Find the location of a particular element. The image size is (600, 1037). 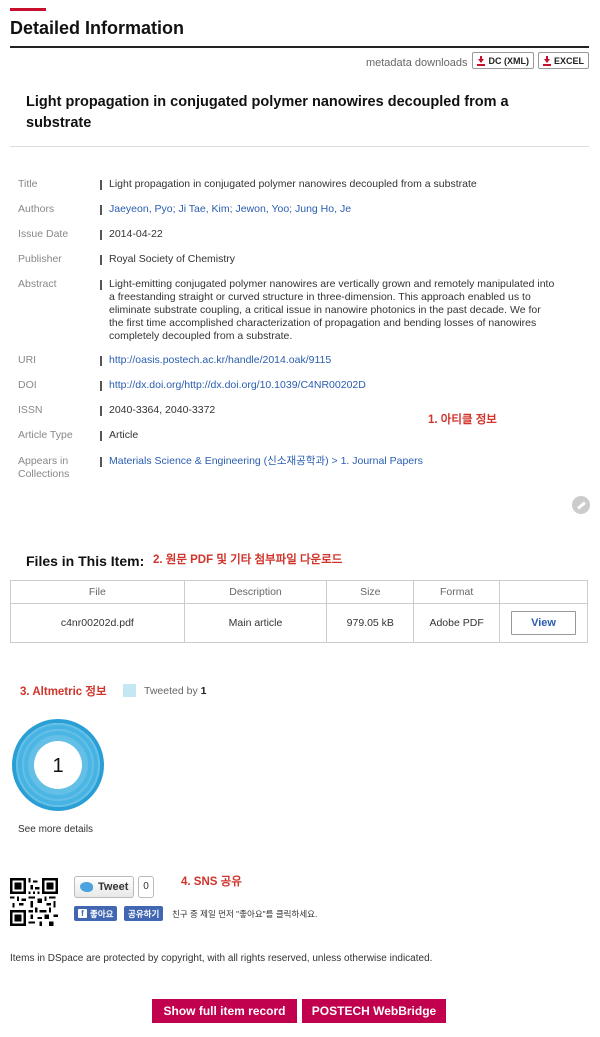

field-label: Authors is located at coordinates (36, 209).